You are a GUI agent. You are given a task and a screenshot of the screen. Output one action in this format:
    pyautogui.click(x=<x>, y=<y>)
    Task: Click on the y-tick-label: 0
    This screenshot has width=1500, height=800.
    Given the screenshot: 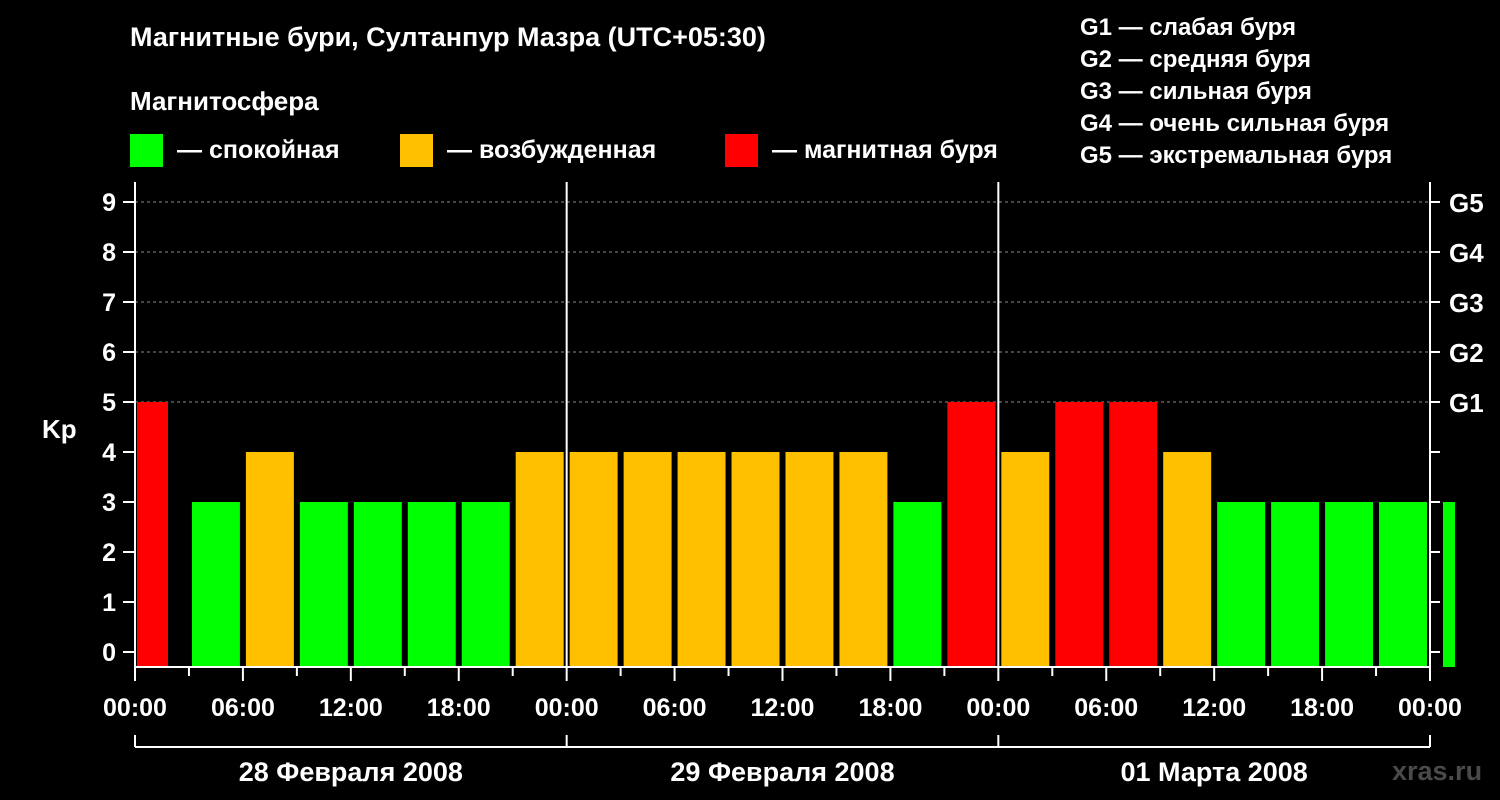 What is the action you would take?
    pyautogui.click(x=109, y=653)
    